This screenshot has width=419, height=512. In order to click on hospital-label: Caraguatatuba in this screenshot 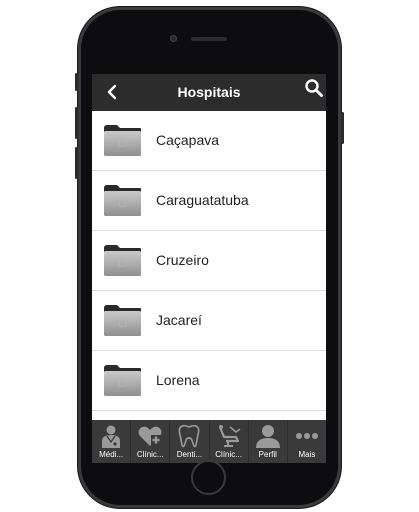, I will do `click(202, 200)`.